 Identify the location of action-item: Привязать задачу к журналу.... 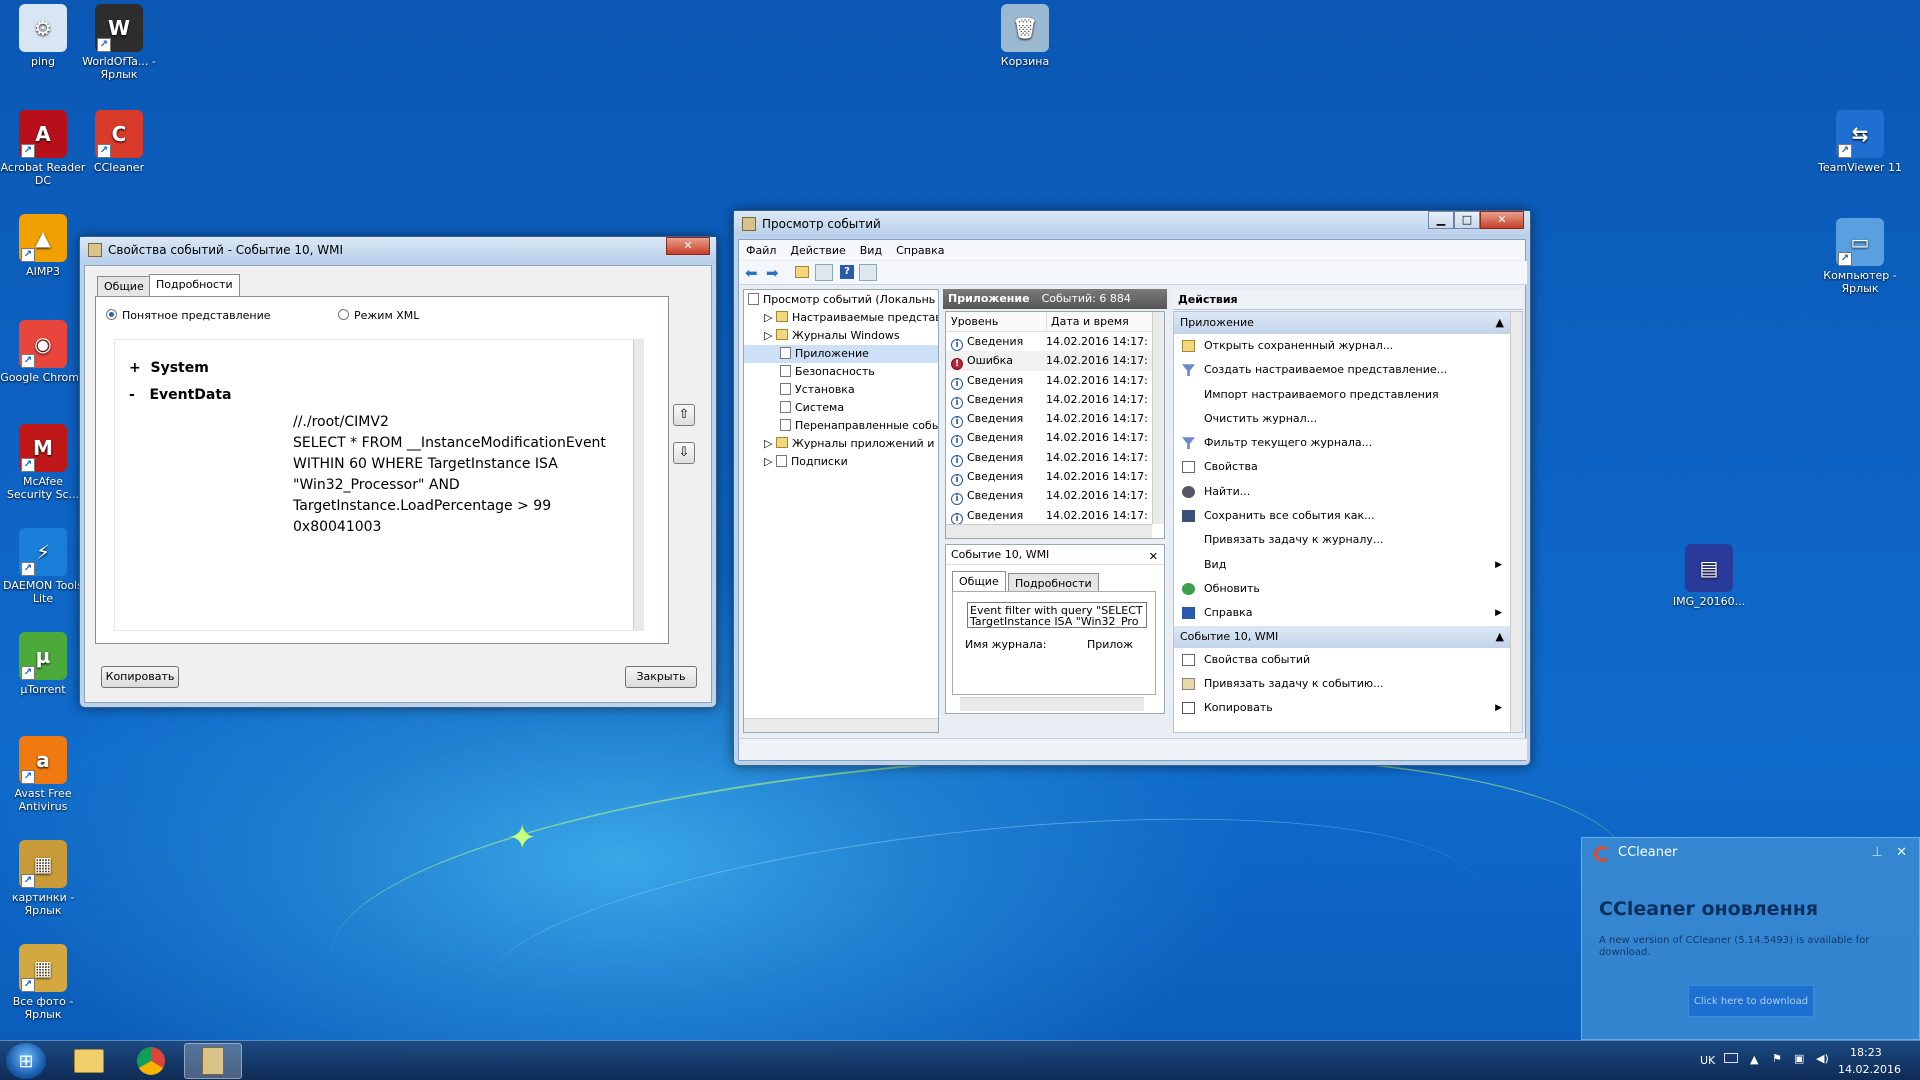
(1348, 540).